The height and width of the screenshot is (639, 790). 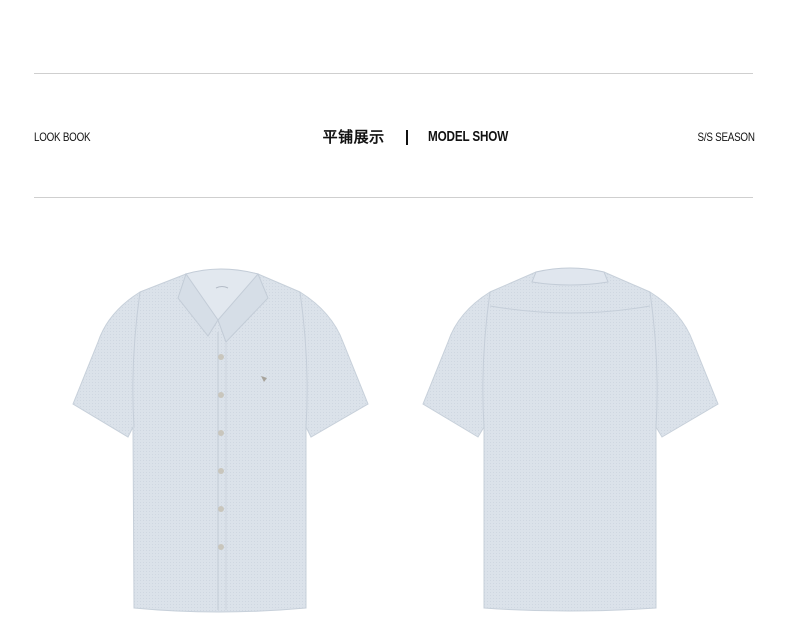 What do you see at coordinates (353, 137) in the screenshot?
I see `section-title-cn: 平铺展示` at bounding box center [353, 137].